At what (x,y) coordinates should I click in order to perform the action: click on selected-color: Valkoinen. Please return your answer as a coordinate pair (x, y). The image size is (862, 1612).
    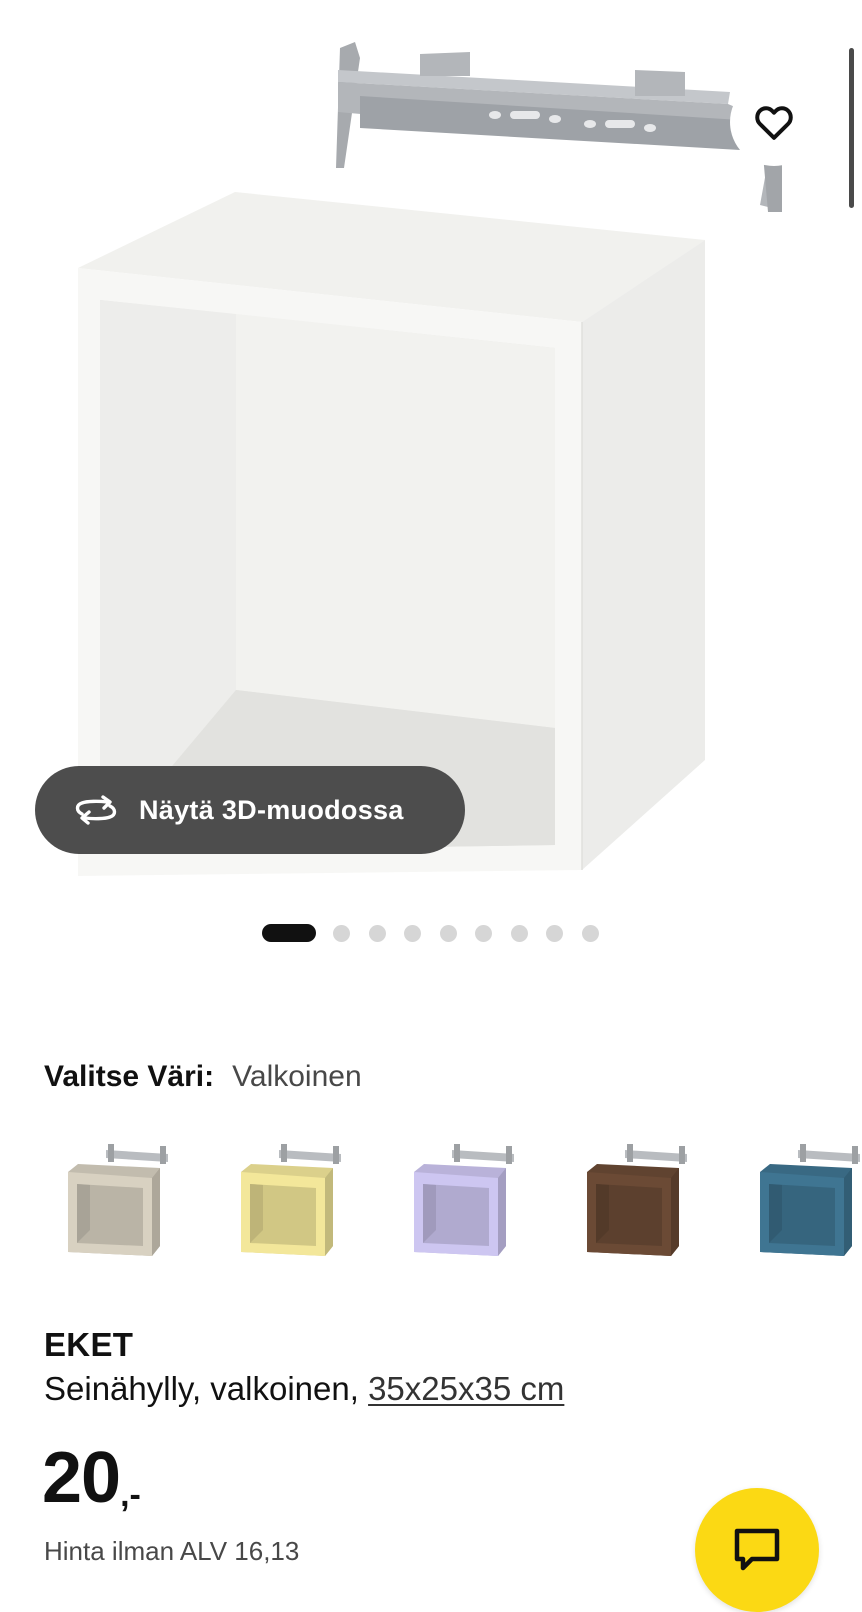
    Looking at the image, I should click on (297, 1076).